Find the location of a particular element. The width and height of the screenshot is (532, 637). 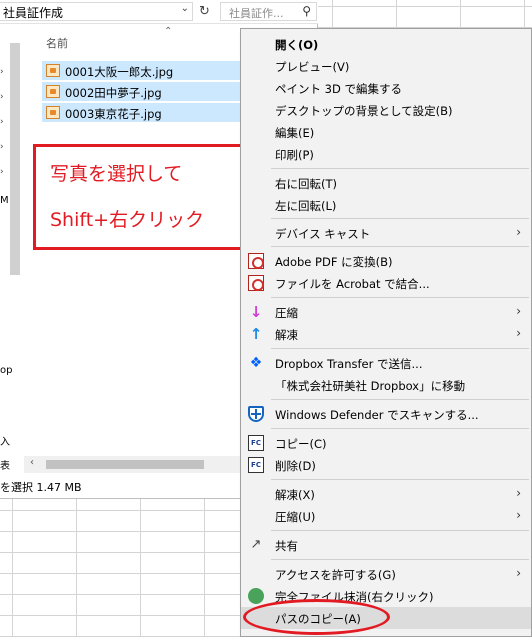

defender-icon is located at coordinates (256, 414).